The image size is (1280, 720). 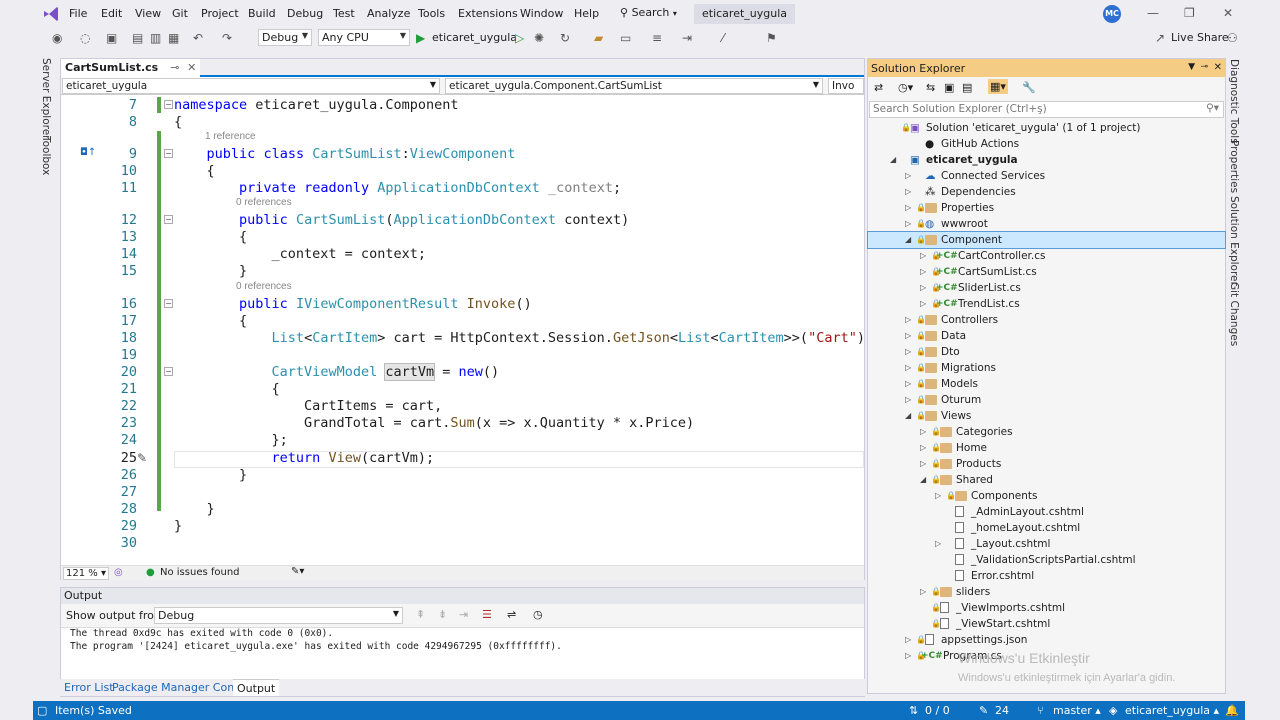 I want to click on tree-item: ▷ 🔒 Migrations, so click(x=1046, y=368).